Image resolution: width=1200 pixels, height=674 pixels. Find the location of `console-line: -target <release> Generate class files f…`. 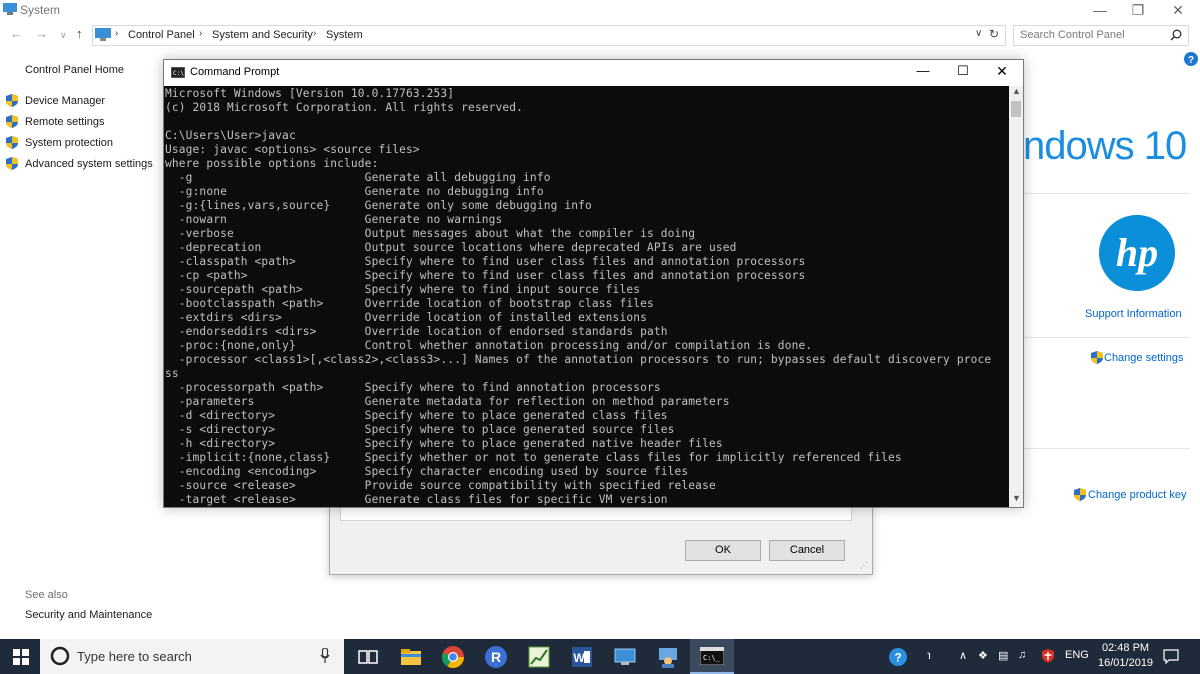

console-line: -target <release> Generate class files f… is located at coordinates (416, 499).